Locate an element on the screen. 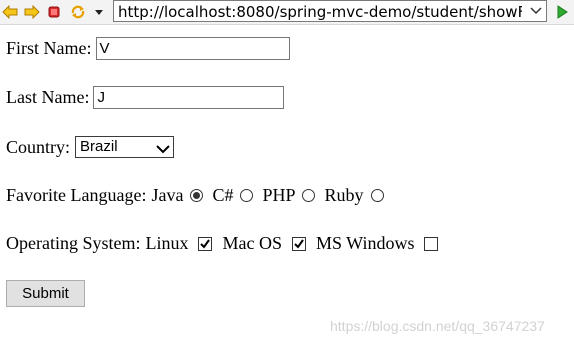 The width and height of the screenshot is (574, 347). favorite-language-row: Favorite Language: Java C# PHP Ruby is located at coordinates (199, 195).